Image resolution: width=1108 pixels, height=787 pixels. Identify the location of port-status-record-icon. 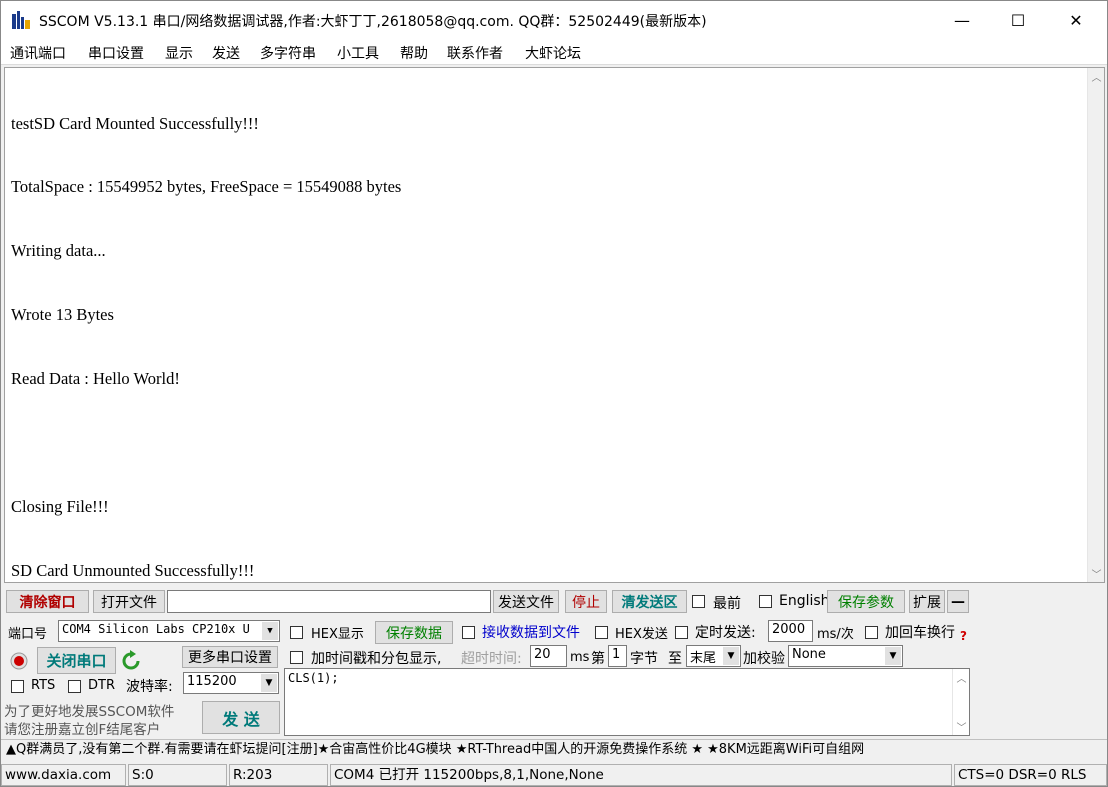
(19, 661).